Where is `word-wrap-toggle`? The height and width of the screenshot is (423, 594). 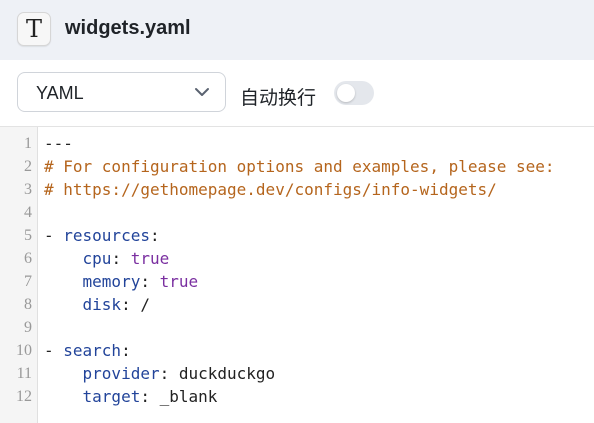
word-wrap-toggle is located at coordinates (354, 93).